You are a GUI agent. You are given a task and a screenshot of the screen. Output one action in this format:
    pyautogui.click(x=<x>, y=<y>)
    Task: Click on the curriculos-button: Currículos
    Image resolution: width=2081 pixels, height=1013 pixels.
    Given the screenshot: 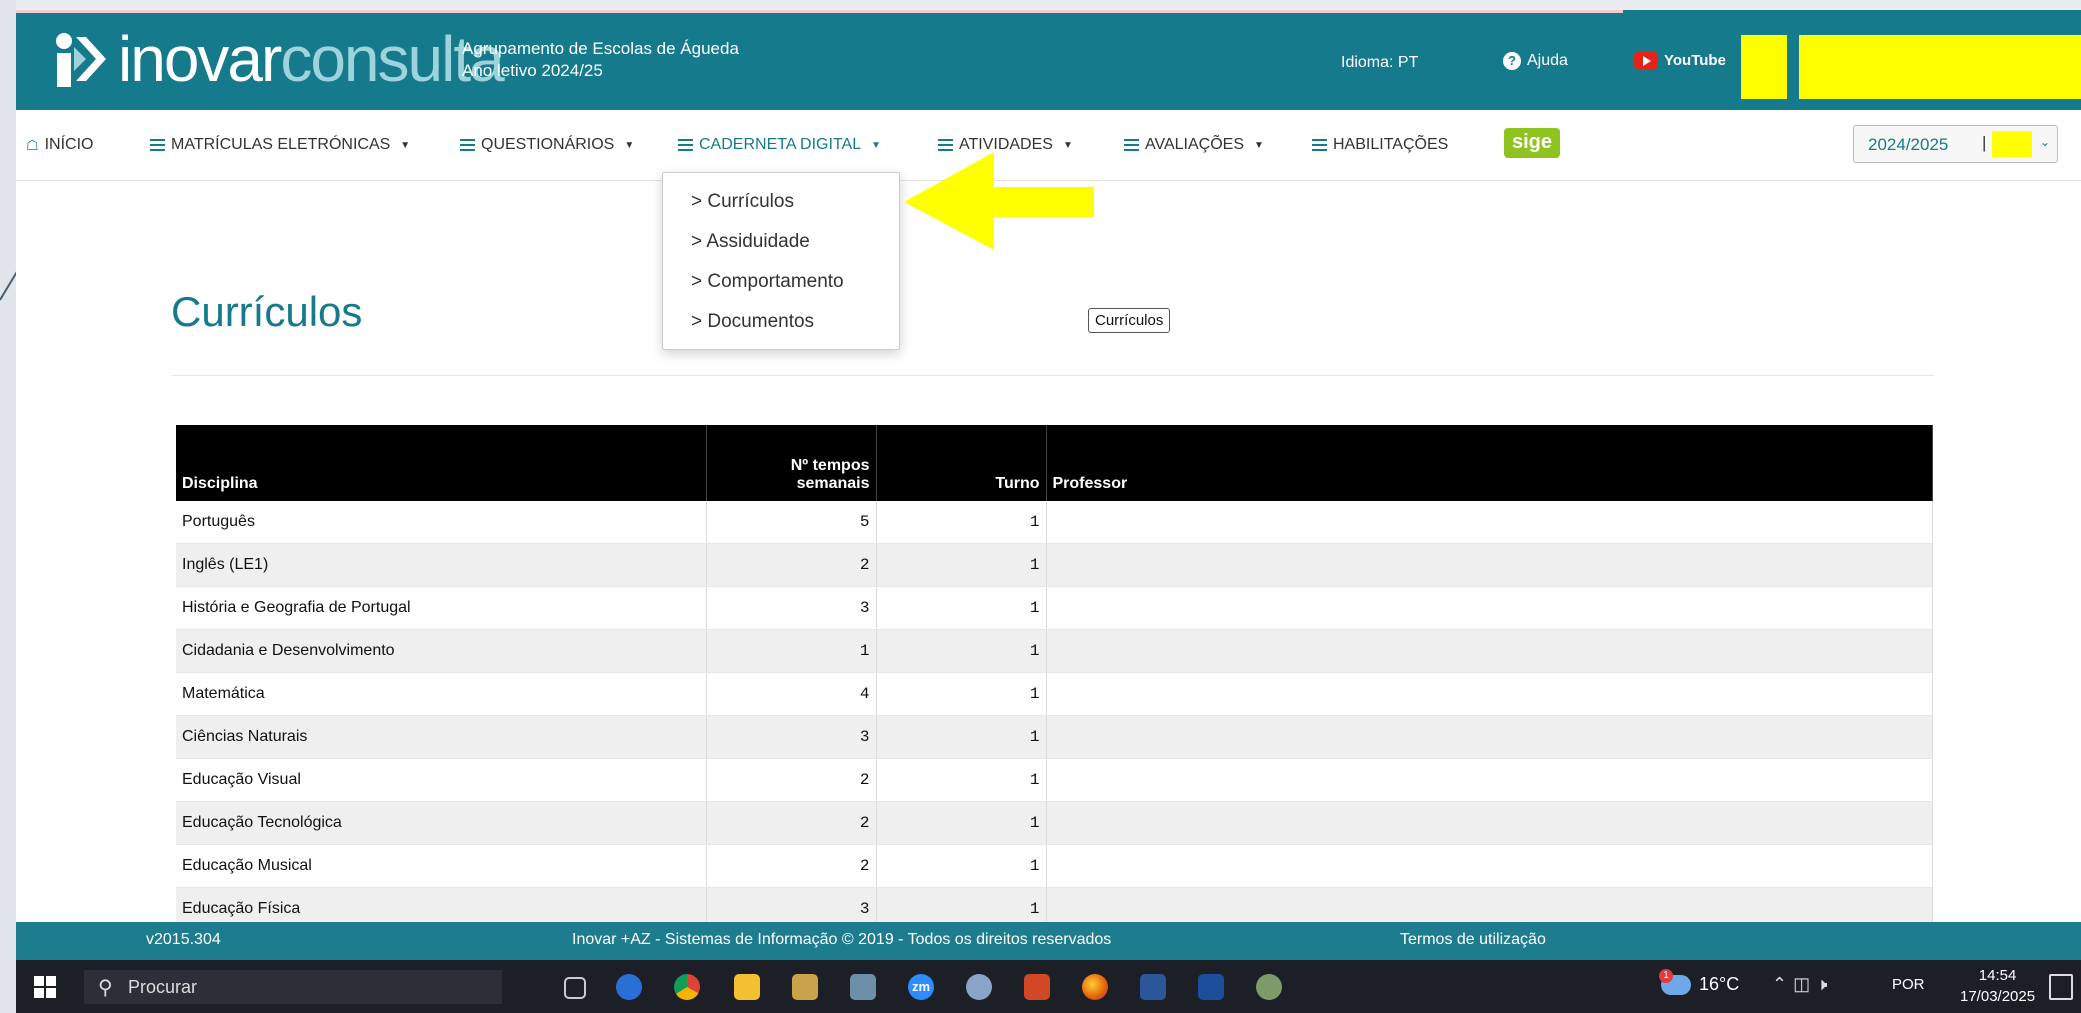 What is the action you would take?
    pyautogui.click(x=1129, y=320)
    